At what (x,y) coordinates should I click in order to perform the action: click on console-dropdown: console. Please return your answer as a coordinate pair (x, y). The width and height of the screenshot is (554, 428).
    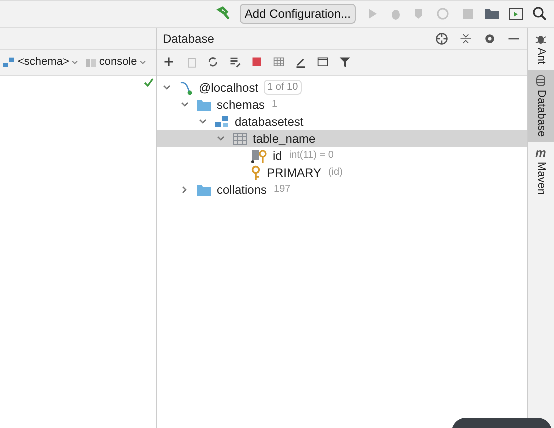
    Looking at the image, I should click on (116, 62).